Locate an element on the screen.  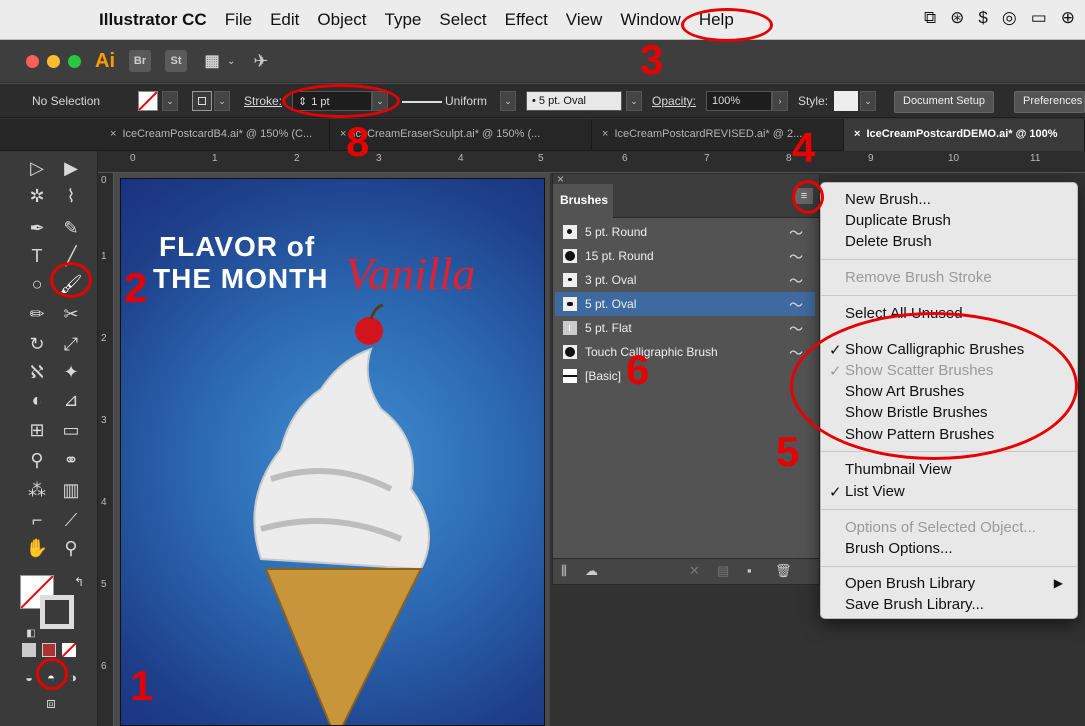
scale-tool-icon: ⤢ is located at coordinates (71, 344).